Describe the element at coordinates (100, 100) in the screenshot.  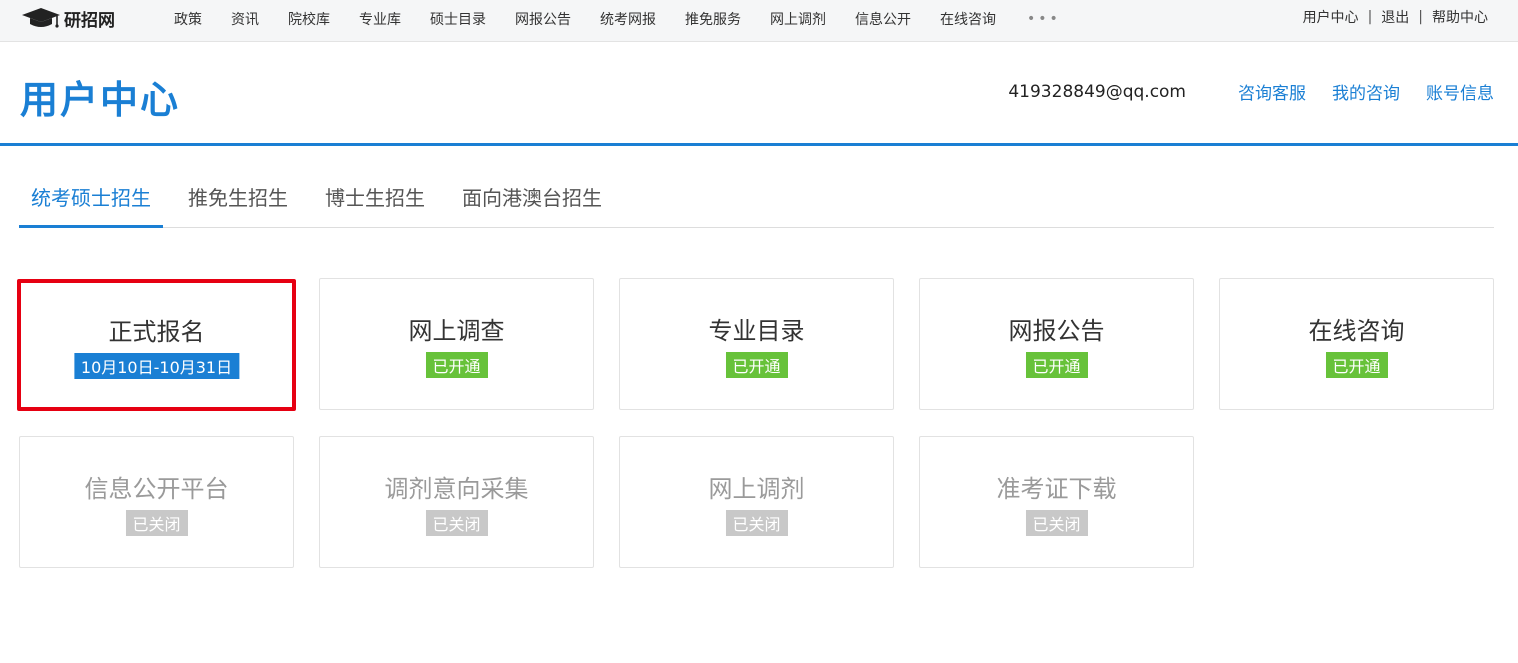
I see `page-title: 用户中心` at that location.